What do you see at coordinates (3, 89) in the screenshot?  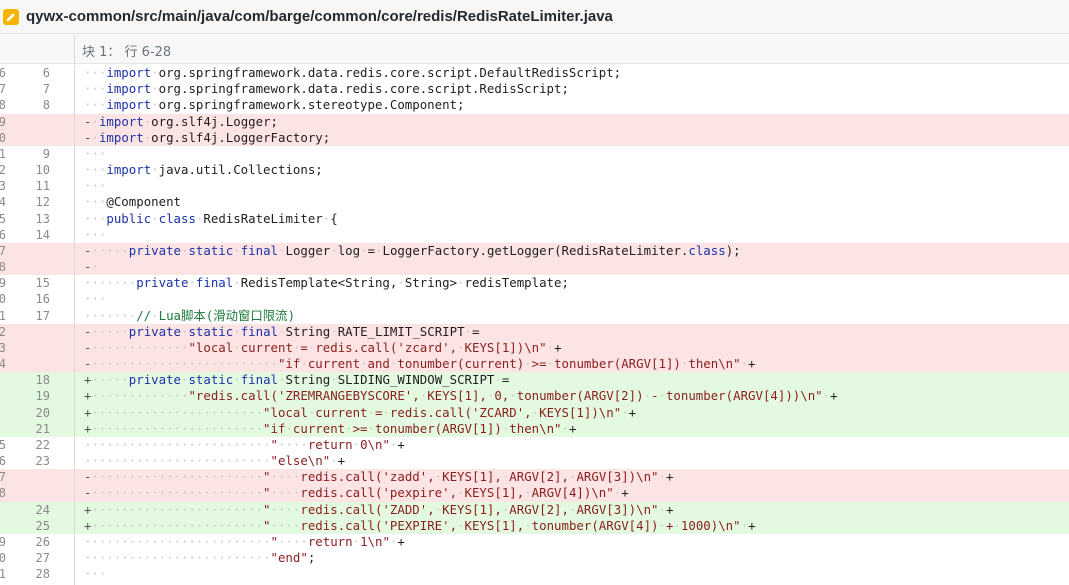 I see `old-line-number: 7` at bounding box center [3, 89].